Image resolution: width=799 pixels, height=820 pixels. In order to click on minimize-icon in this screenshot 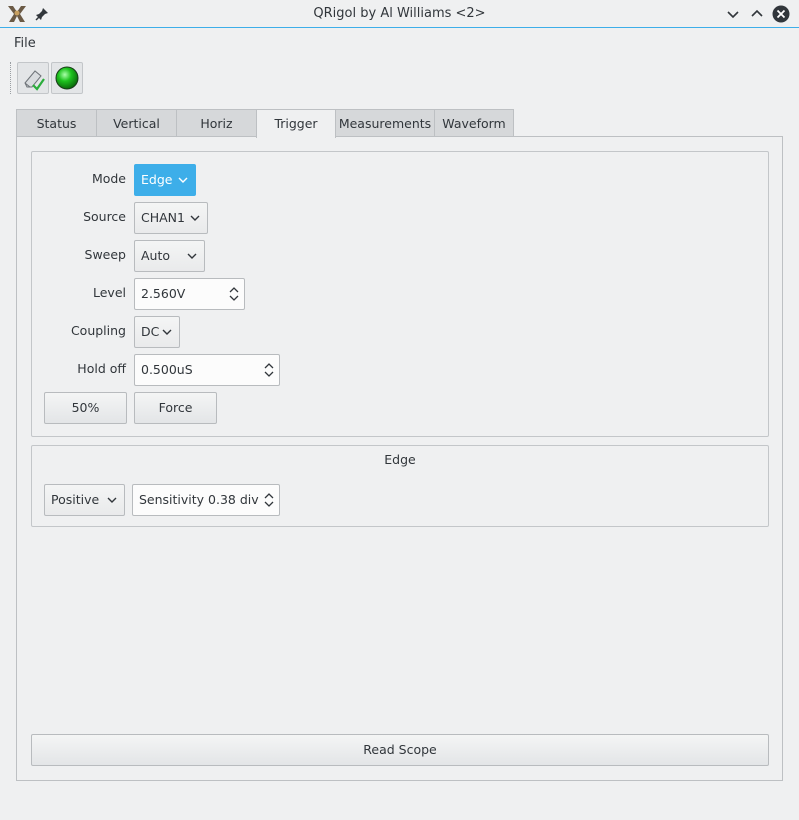, I will do `click(733, 14)`.